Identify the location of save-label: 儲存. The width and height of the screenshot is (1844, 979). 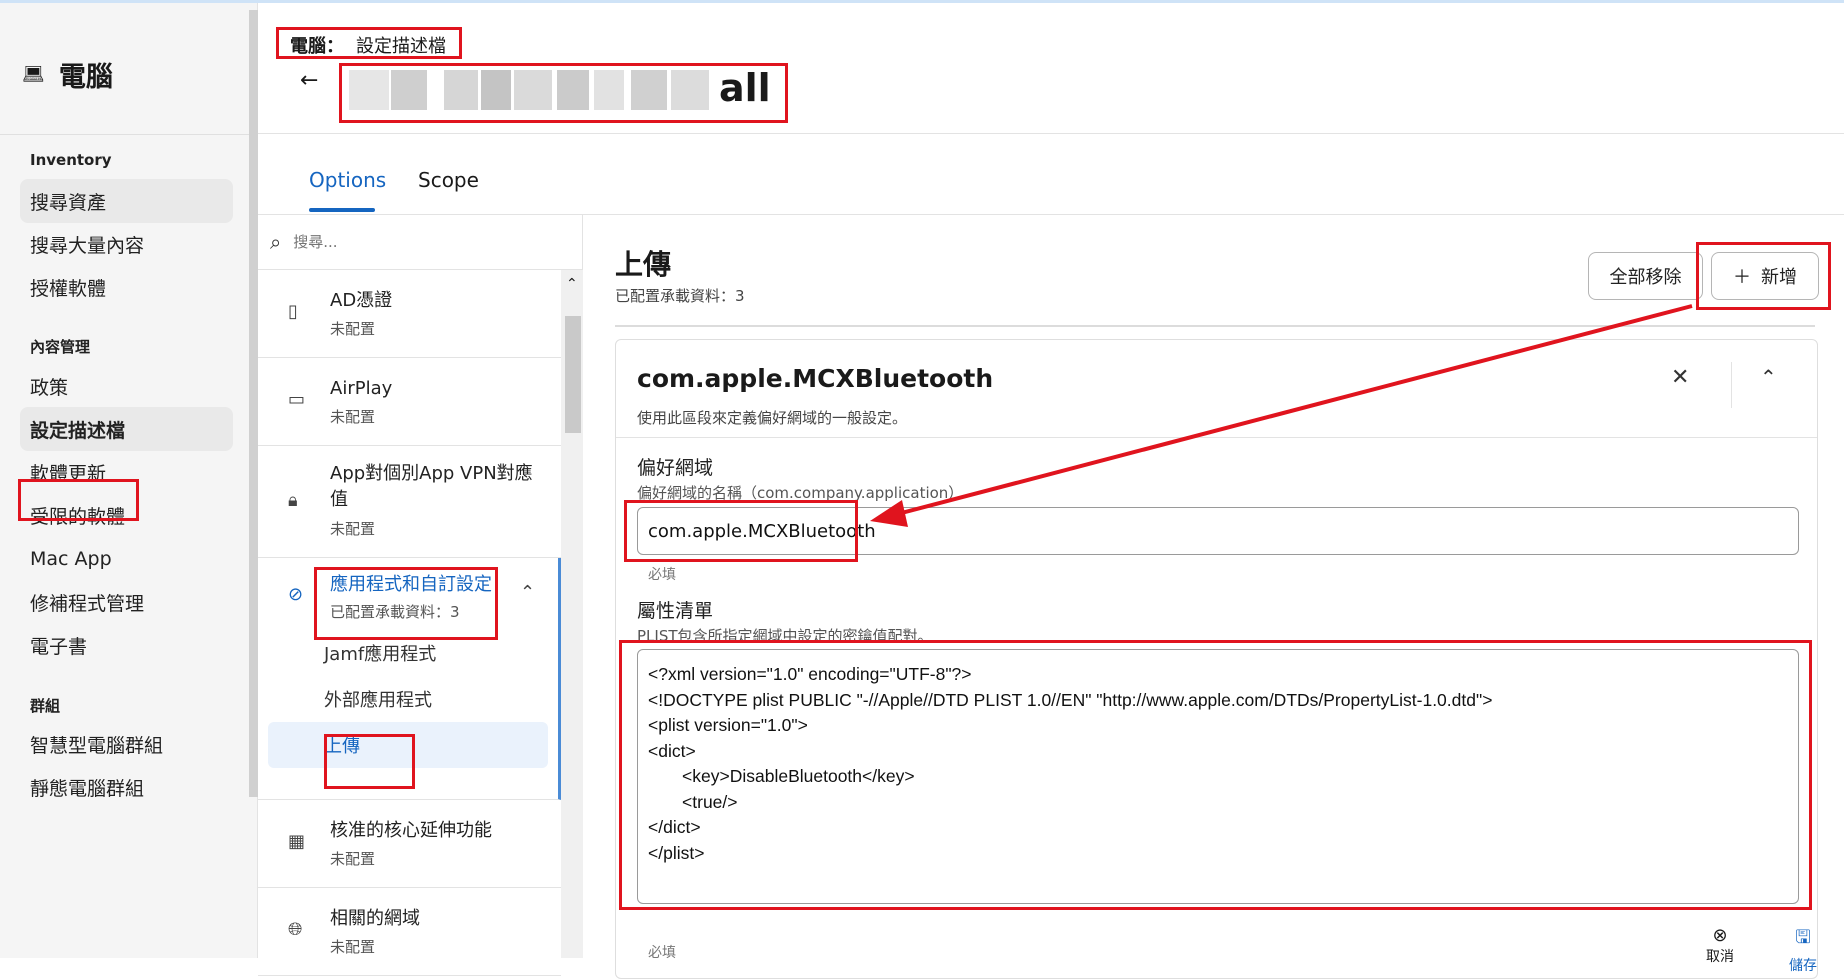
(1803, 966).